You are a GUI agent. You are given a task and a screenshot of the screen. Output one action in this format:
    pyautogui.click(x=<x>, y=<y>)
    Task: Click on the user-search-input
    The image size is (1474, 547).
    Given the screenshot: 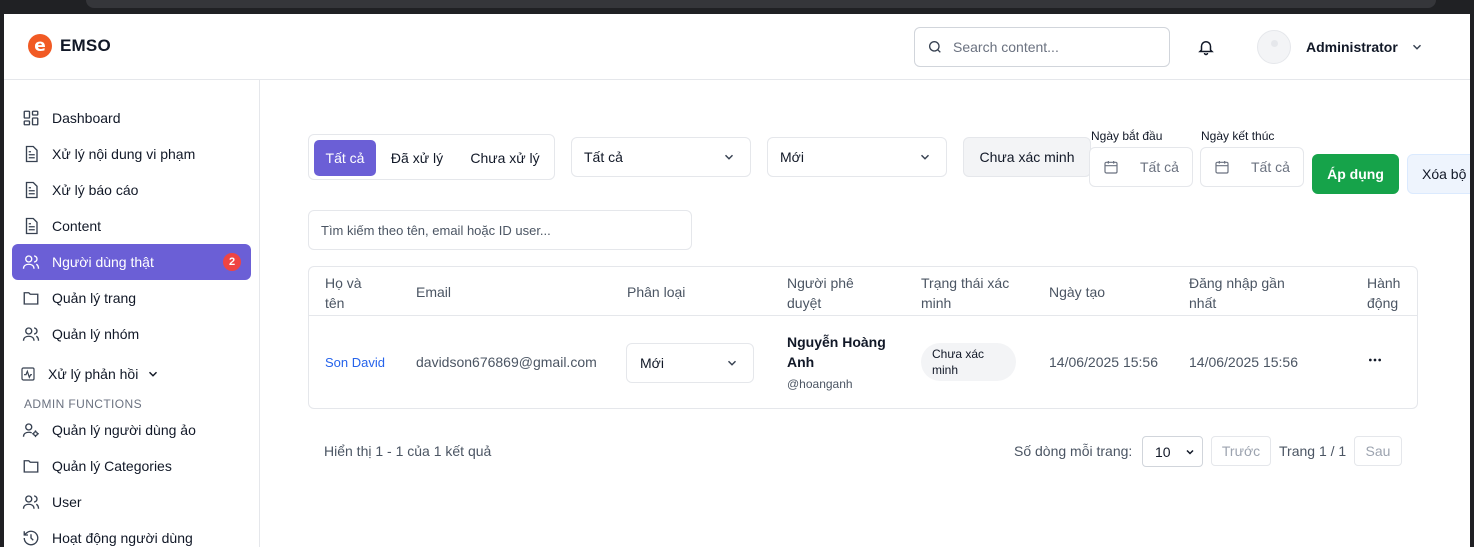 What is the action you would take?
    pyautogui.click(x=500, y=230)
    